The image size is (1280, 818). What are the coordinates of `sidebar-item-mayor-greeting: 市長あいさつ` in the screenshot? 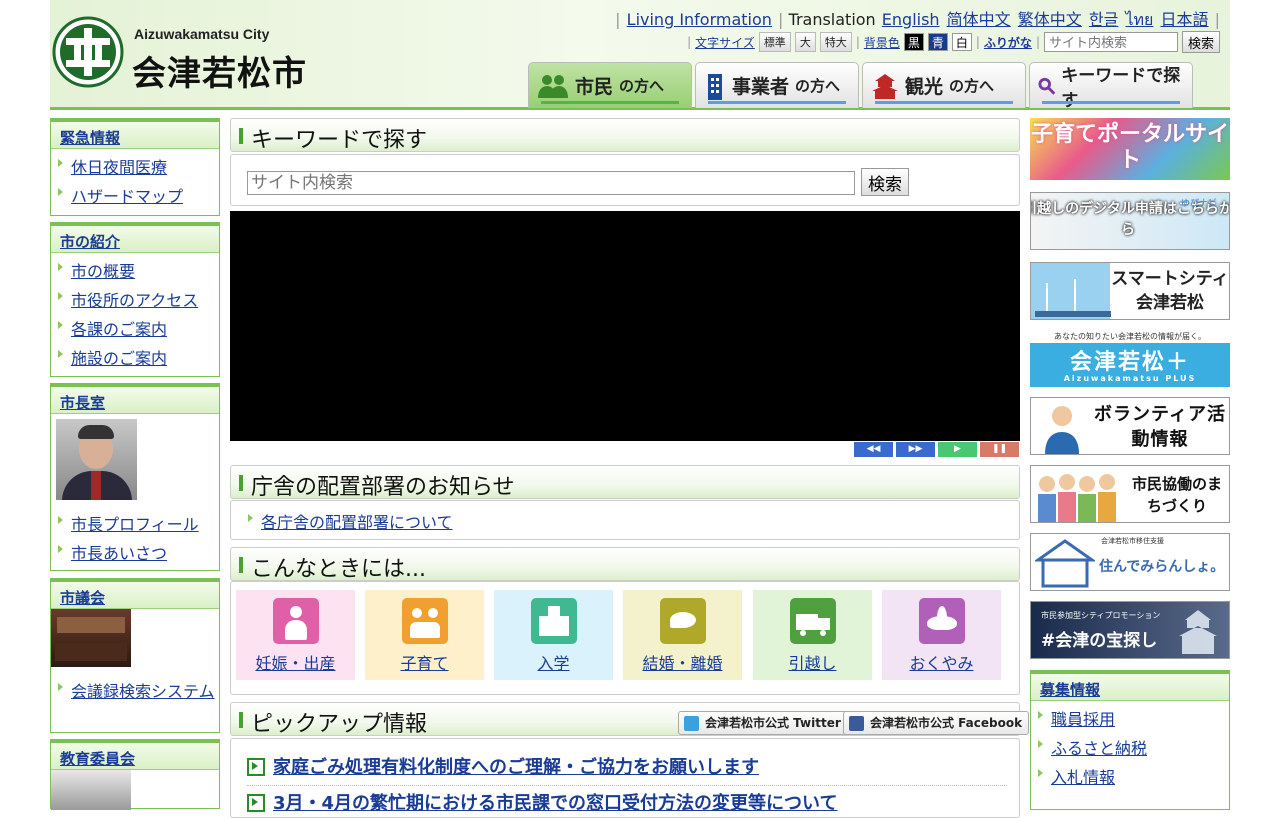 It's located at (135, 553).